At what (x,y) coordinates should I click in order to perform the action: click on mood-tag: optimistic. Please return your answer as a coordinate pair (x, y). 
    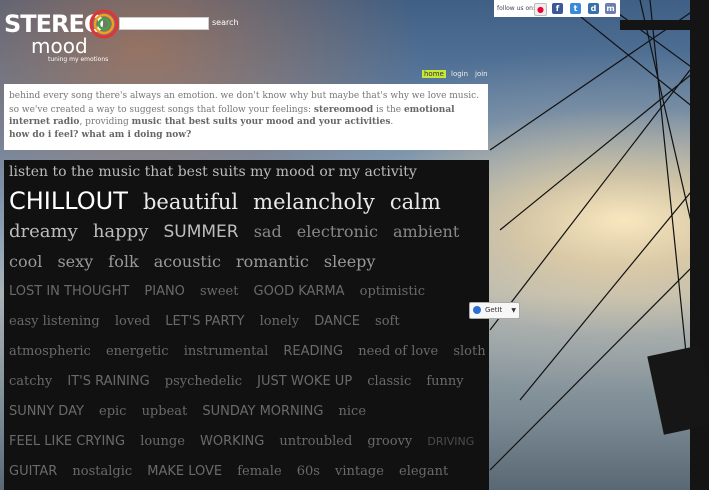
    Looking at the image, I should click on (392, 292).